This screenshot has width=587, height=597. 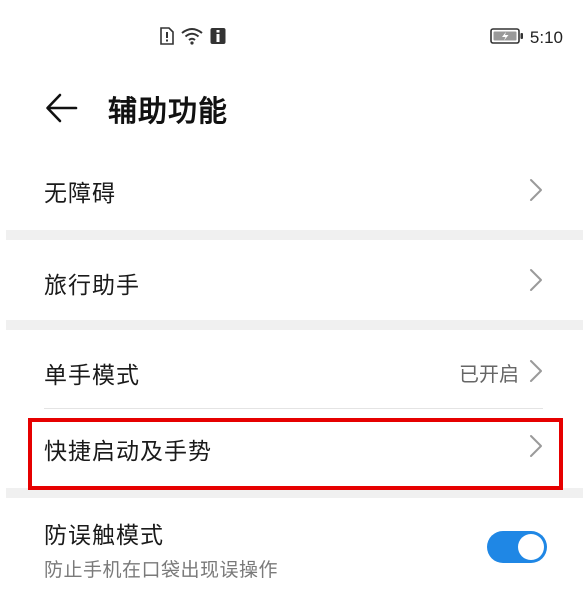 I want to click on wifi-icon, so click(x=192, y=38).